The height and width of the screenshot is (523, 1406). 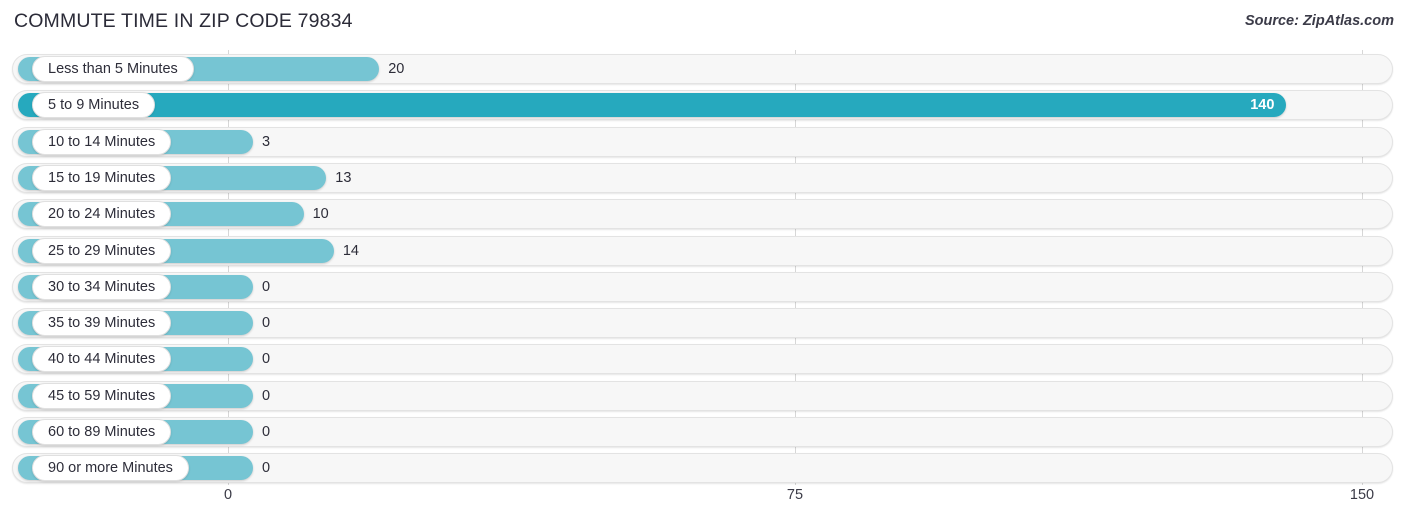 I want to click on category-label: 10 to 14 Minutes, so click(x=102, y=141).